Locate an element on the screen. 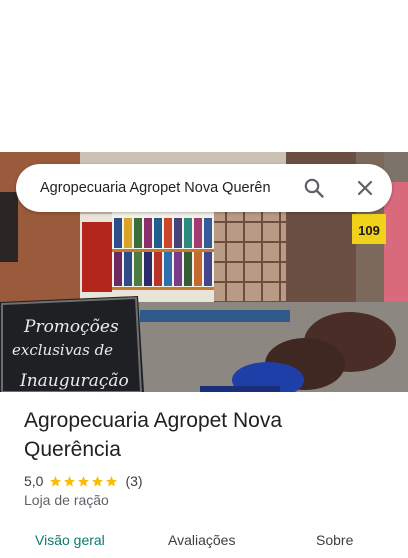  sign-line-3: Inauguração is located at coordinates (74, 381).